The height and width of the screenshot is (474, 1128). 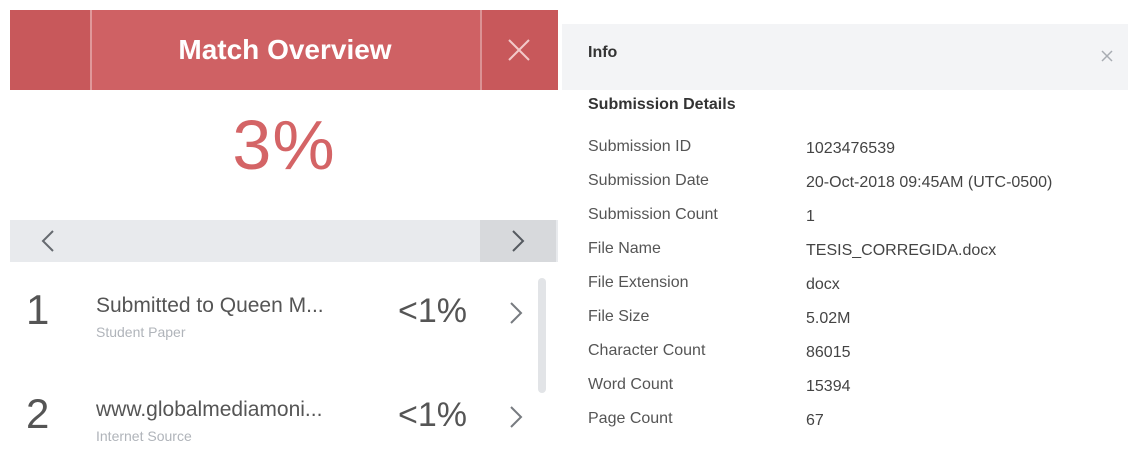 What do you see at coordinates (284, 145) in the screenshot?
I see `overall-match-percent: 3%` at bounding box center [284, 145].